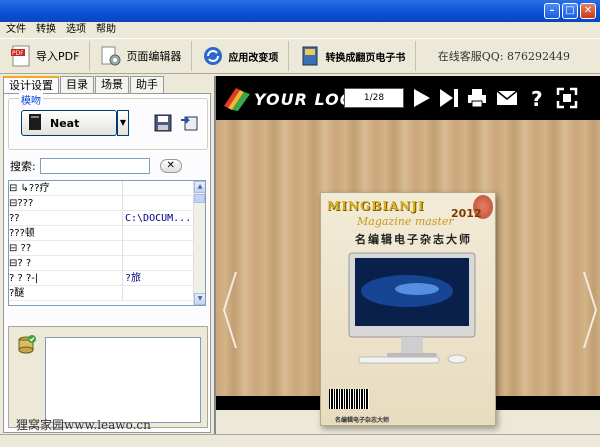  Describe the element at coordinates (35, 123) in the screenshot. I see `book-icon` at that location.